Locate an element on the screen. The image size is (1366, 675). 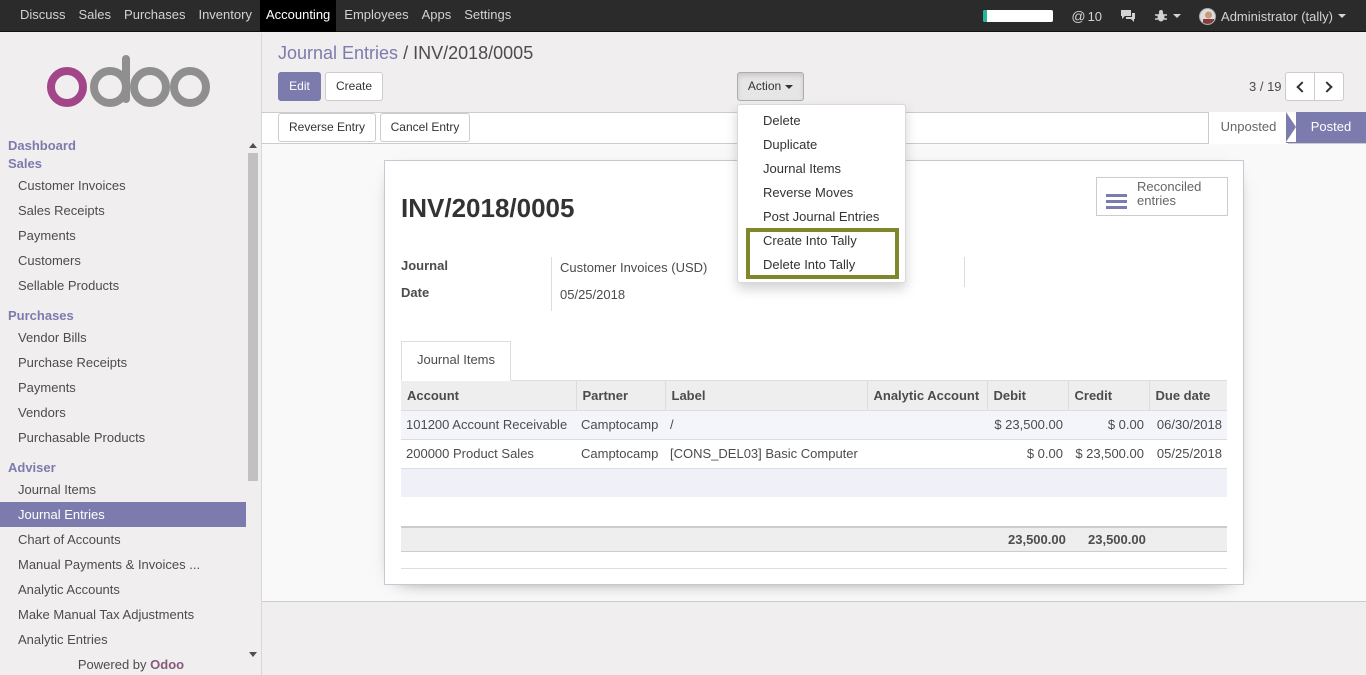
sidebar-item-chart-of-accounts: Chart of Accounts is located at coordinates (123, 539).